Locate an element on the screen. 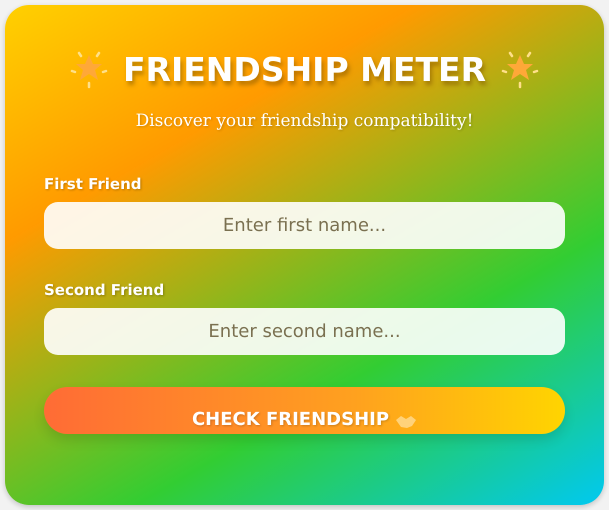 The height and width of the screenshot is (510, 609). handshake-icon is located at coordinates (406, 422).